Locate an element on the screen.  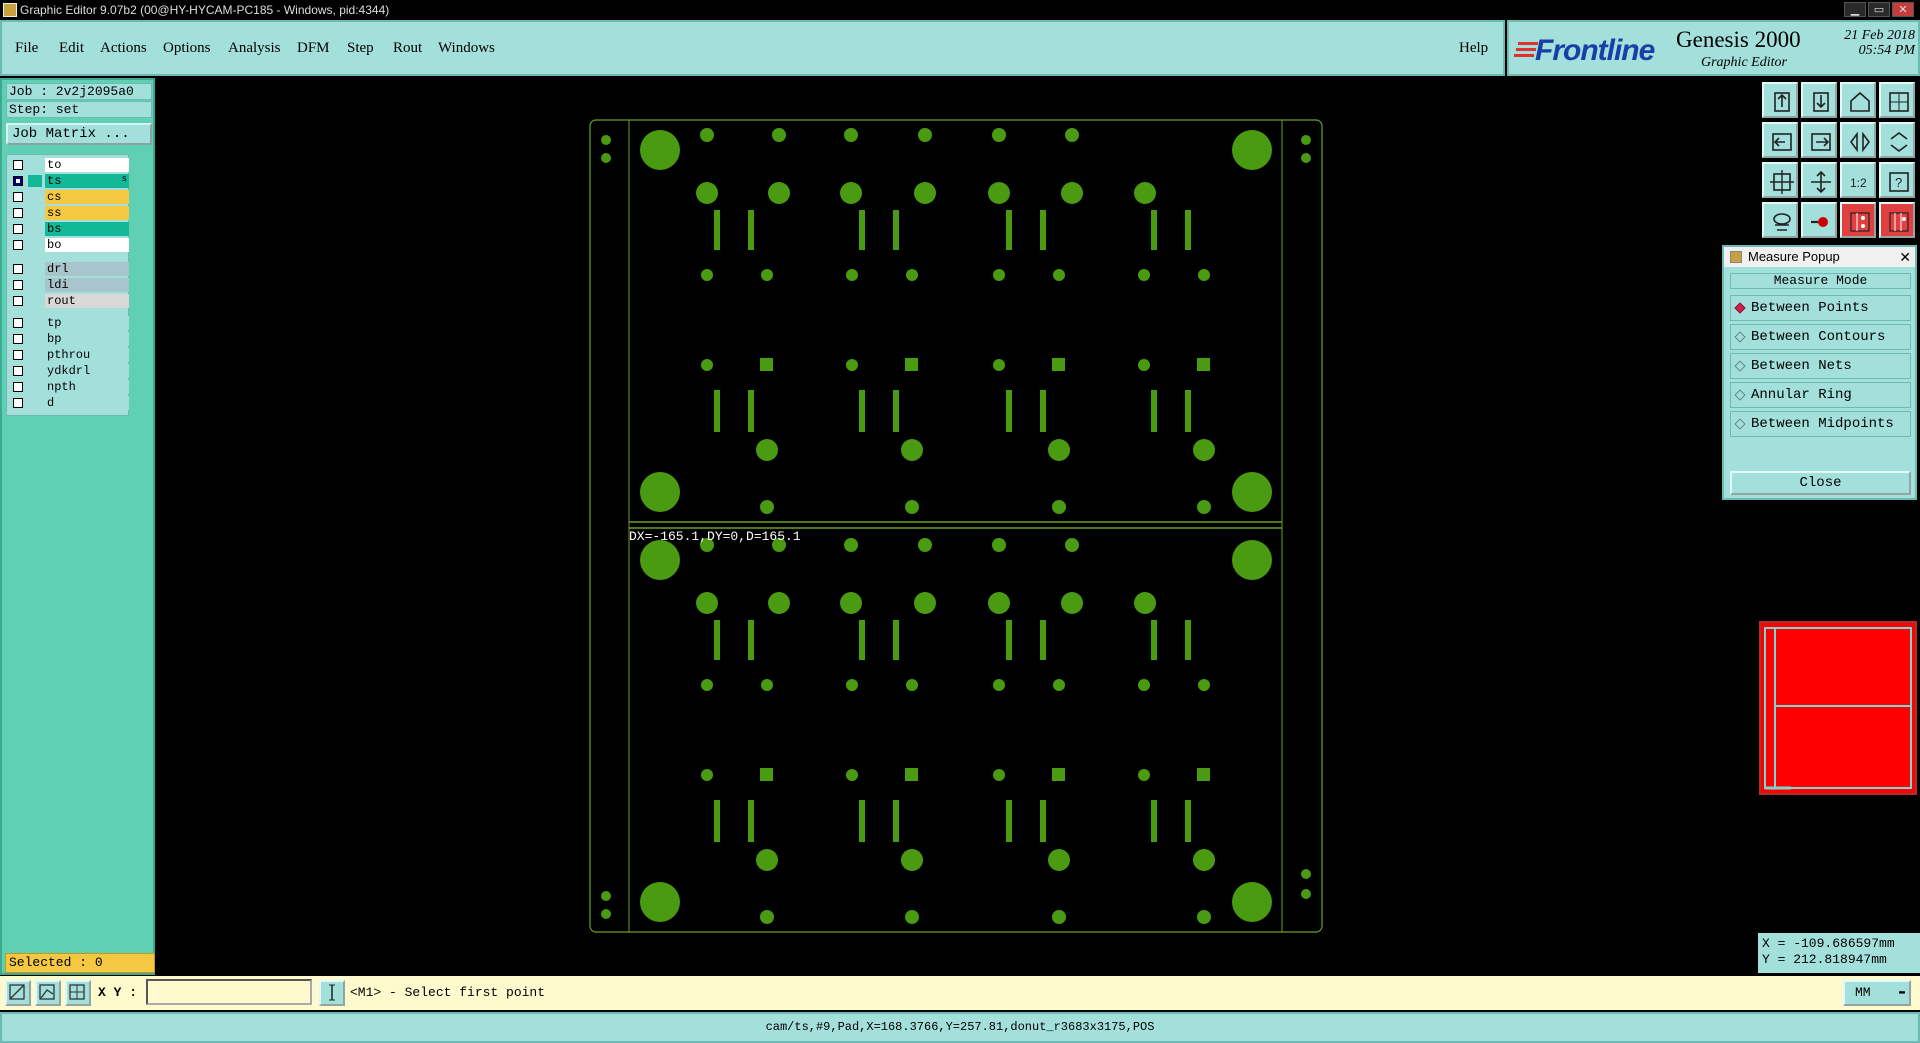
layer-row-ydkdrl: ydkdrl is located at coordinates (69, 371).